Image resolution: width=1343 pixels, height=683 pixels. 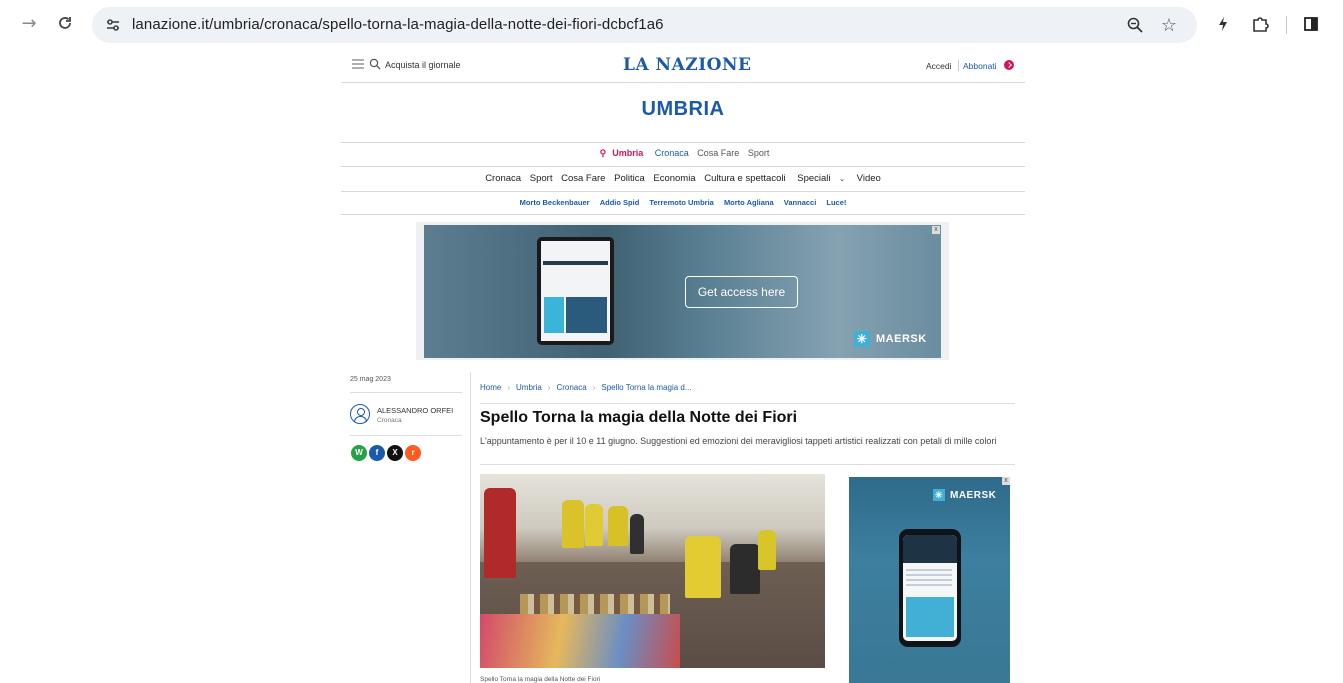 What do you see at coordinates (423, 65) in the screenshot?
I see `buy-newspaper-link: Acquista il giornale` at bounding box center [423, 65].